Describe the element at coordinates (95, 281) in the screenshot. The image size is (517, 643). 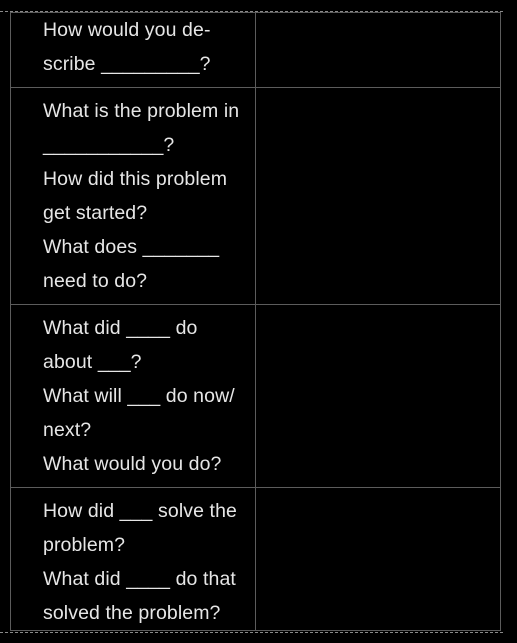
I see `question-line: need to do?` at that location.